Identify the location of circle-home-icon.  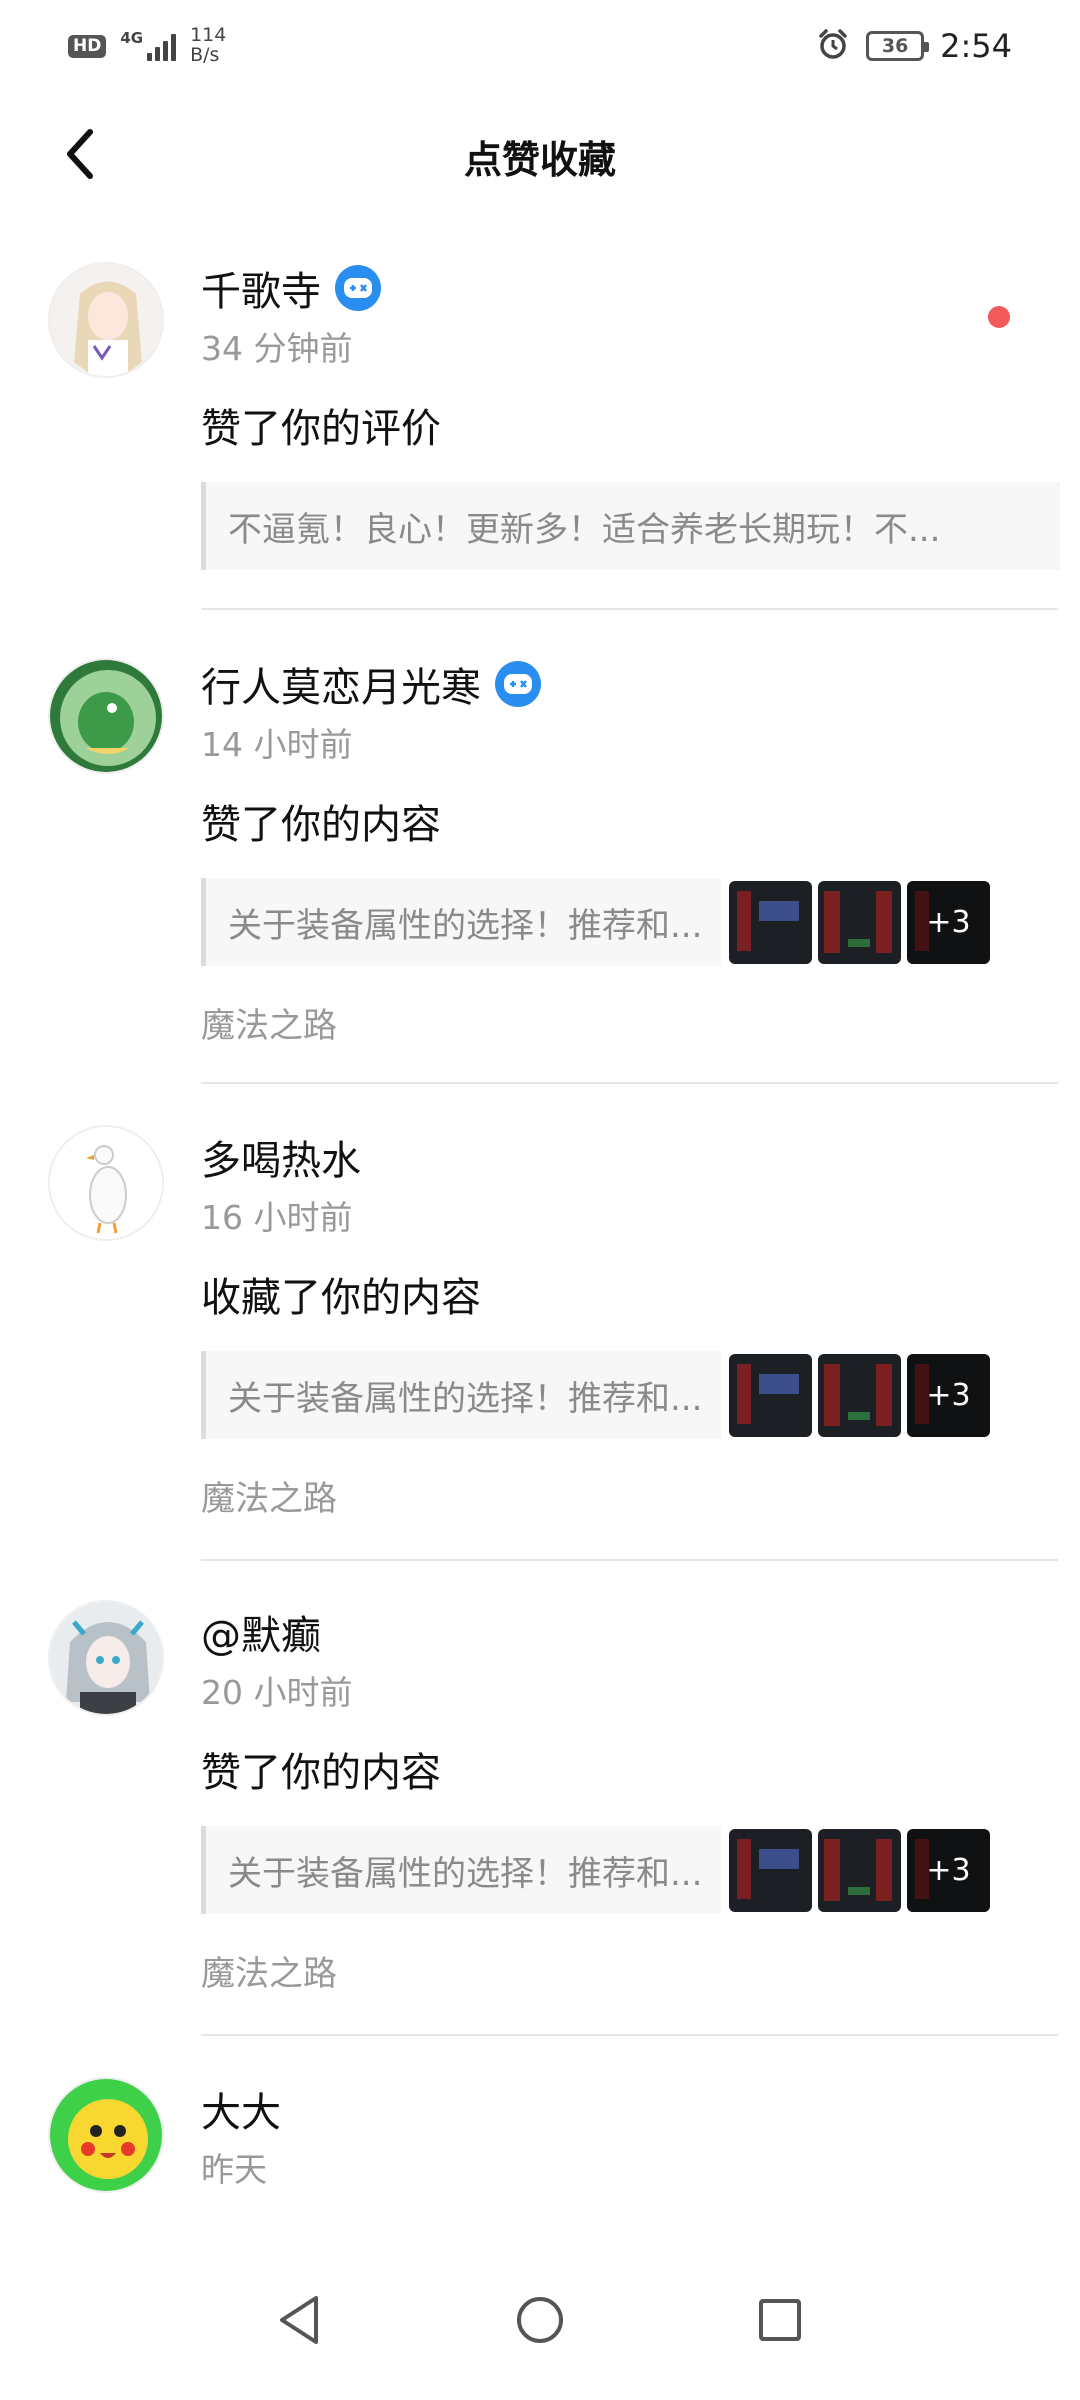
(540, 2320).